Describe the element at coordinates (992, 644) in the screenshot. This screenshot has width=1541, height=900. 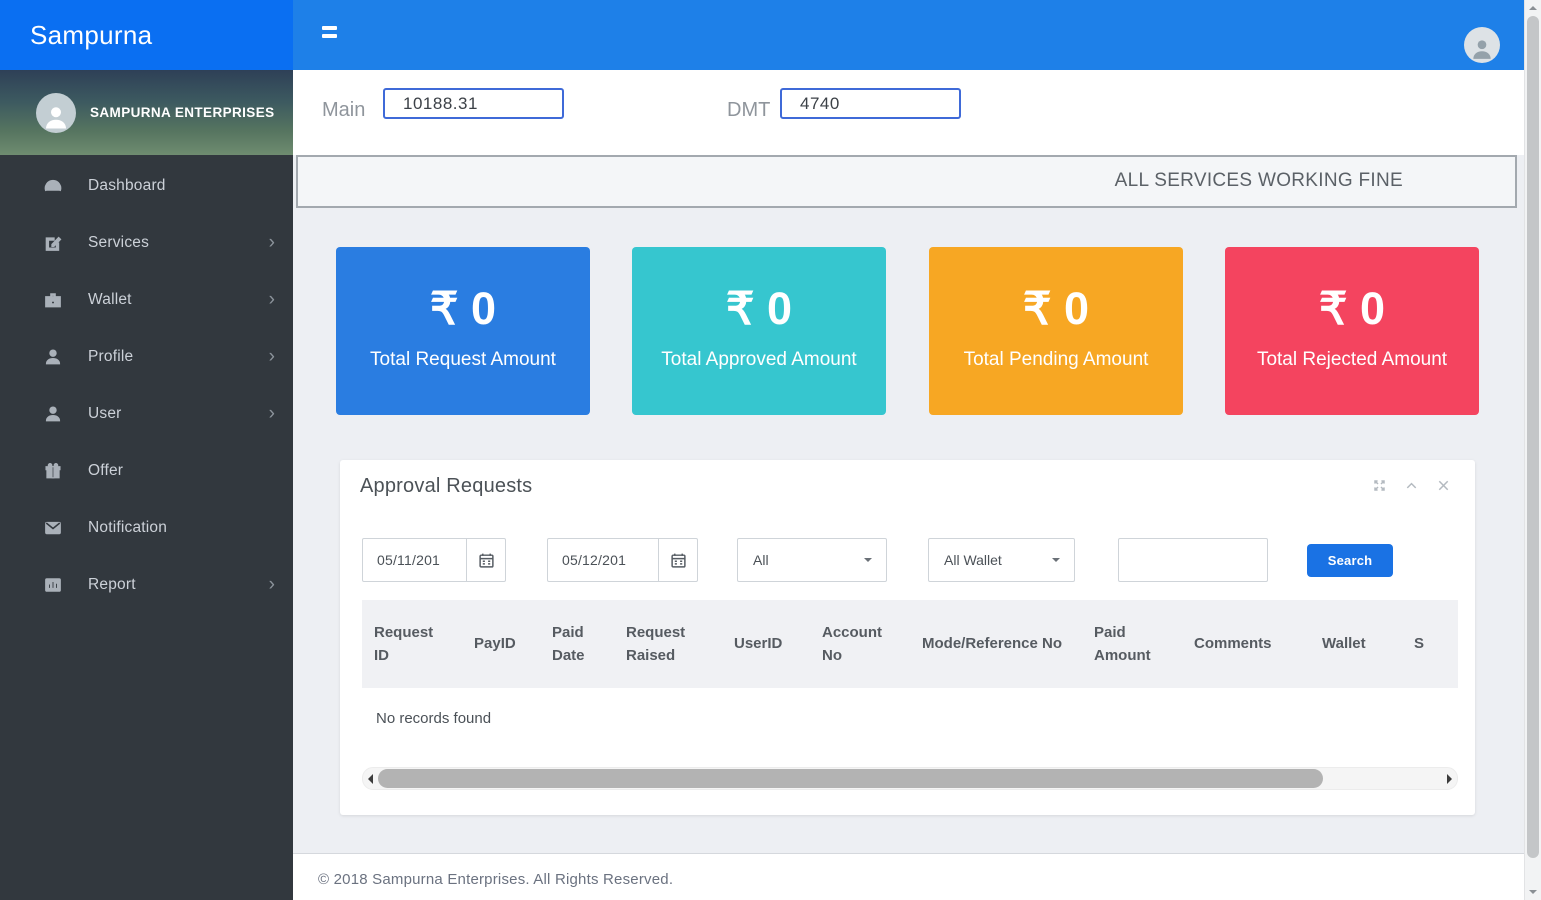
I see `column-header: Mode/Reference No` at that location.